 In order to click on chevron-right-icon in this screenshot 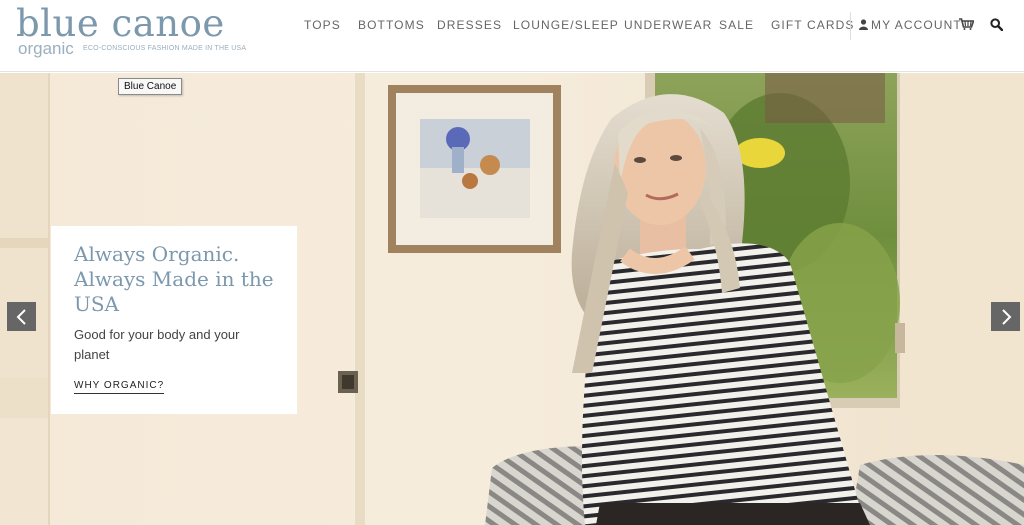, I will do `click(1006, 316)`.